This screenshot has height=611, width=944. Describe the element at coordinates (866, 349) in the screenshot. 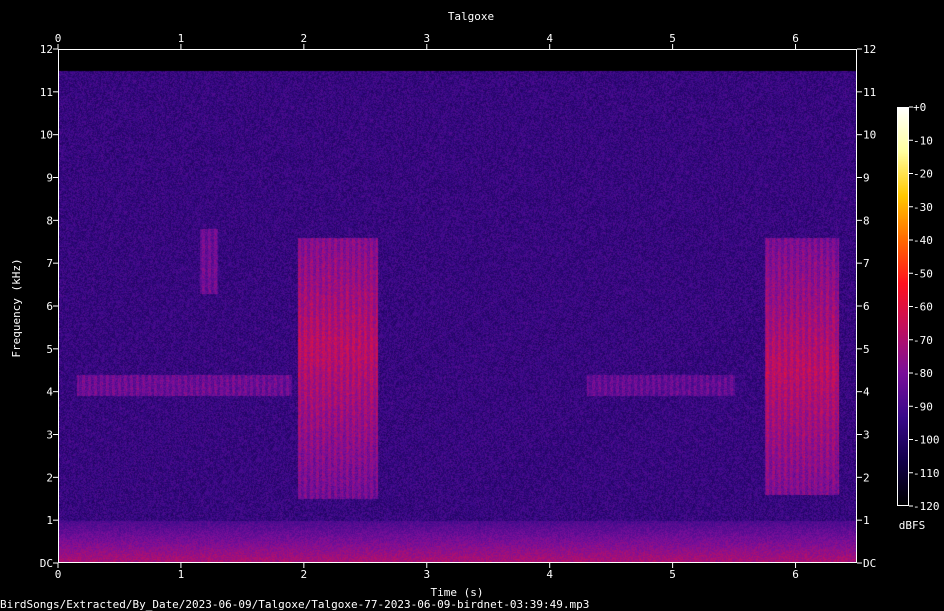

I see `y-tick-label-right: 5` at that location.